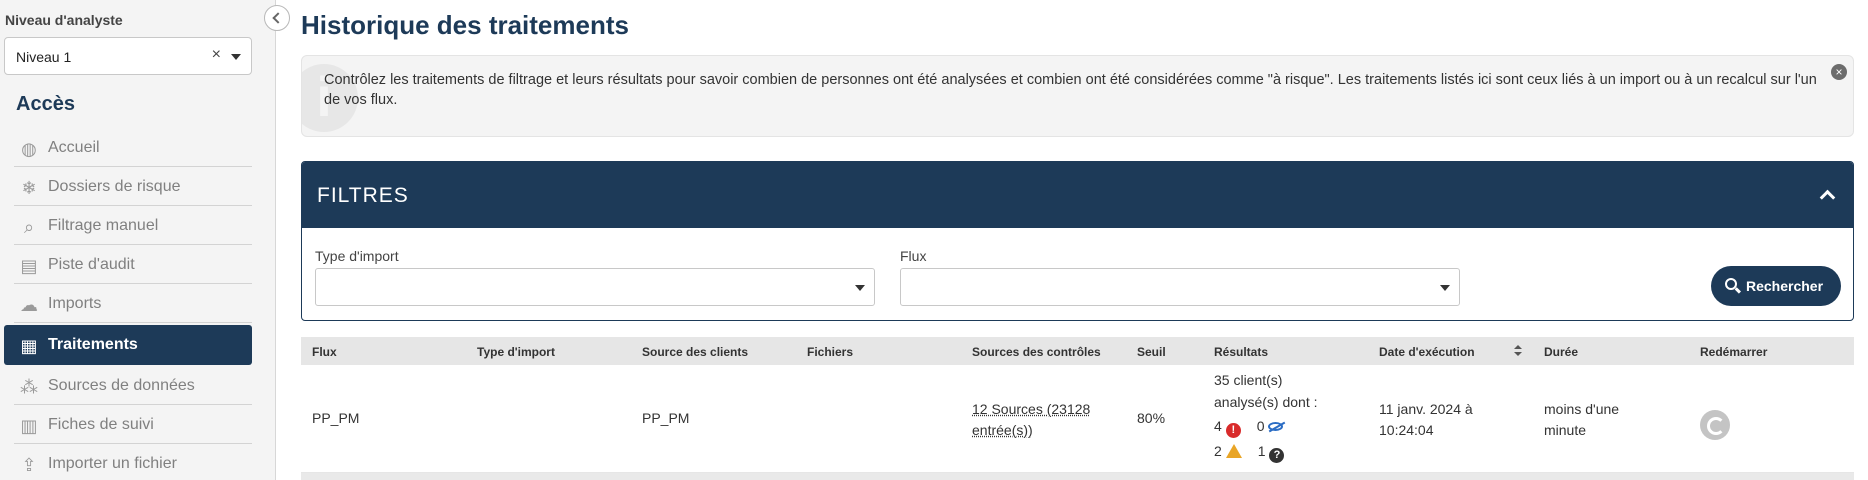  I want to click on count-hidden: 0, so click(1261, 426).